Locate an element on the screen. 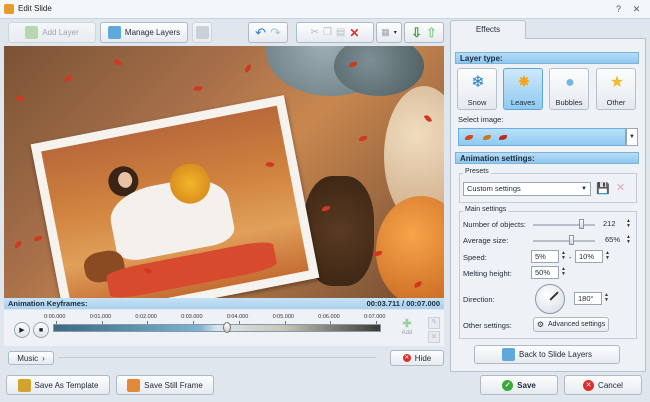 This screenshot has width=650, height=402. save-still-frame-button: Save Still Frame is located at coordinates (165, 385).